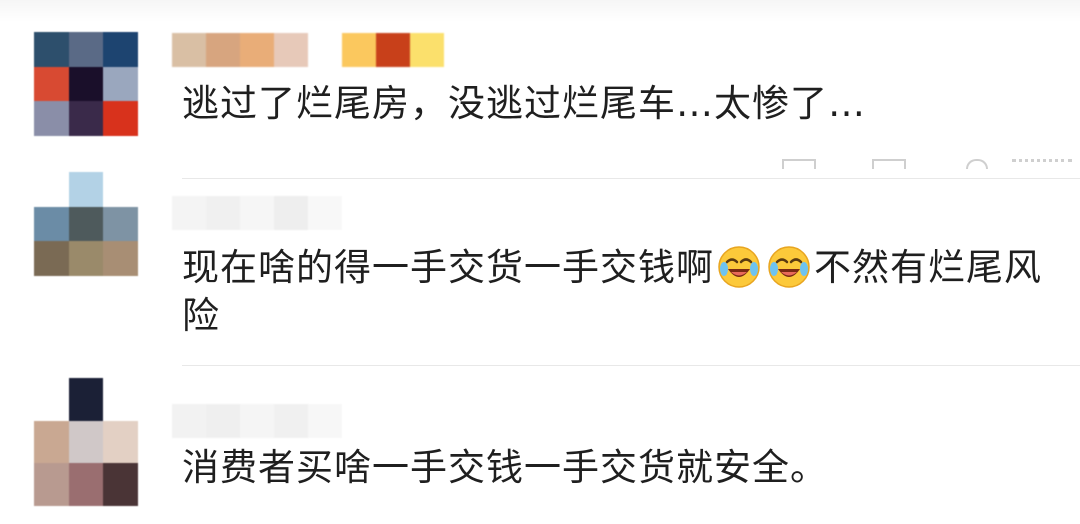  What do you see at coordinates (622, 292) in the screenshot?
I see `comment-text: 现在啥的得一手交货一手交钱啊 不然有烂尾风险` at bounding box center [622, 292].